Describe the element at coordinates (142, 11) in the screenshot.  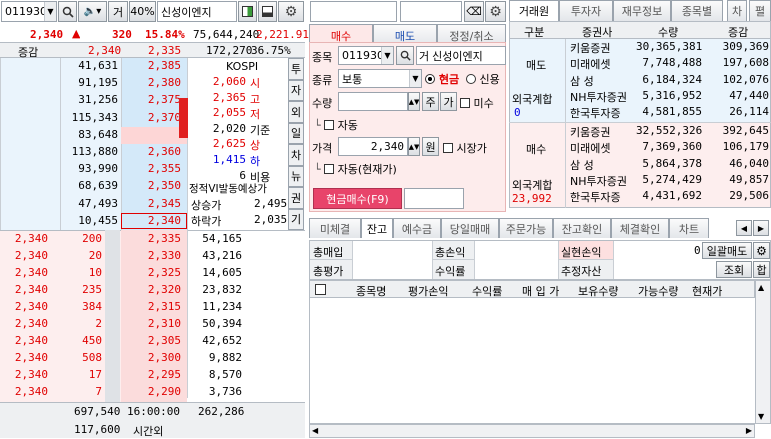
I see `ratio-button: 40%` at that location.